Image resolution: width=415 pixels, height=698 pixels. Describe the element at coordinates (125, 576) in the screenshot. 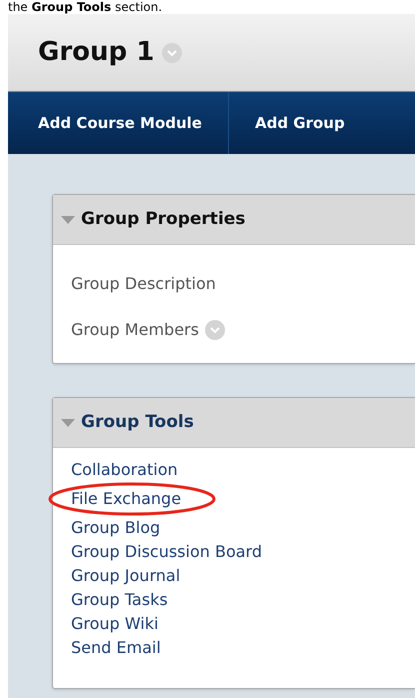

I see `tool-link: Group Journal` at that location.